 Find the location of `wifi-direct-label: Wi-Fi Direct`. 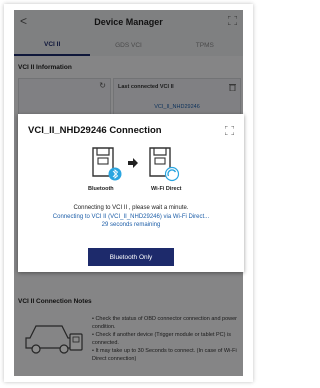

wifi-direct-label: Wi-Fi Direct is located at coordinates (166, 189).